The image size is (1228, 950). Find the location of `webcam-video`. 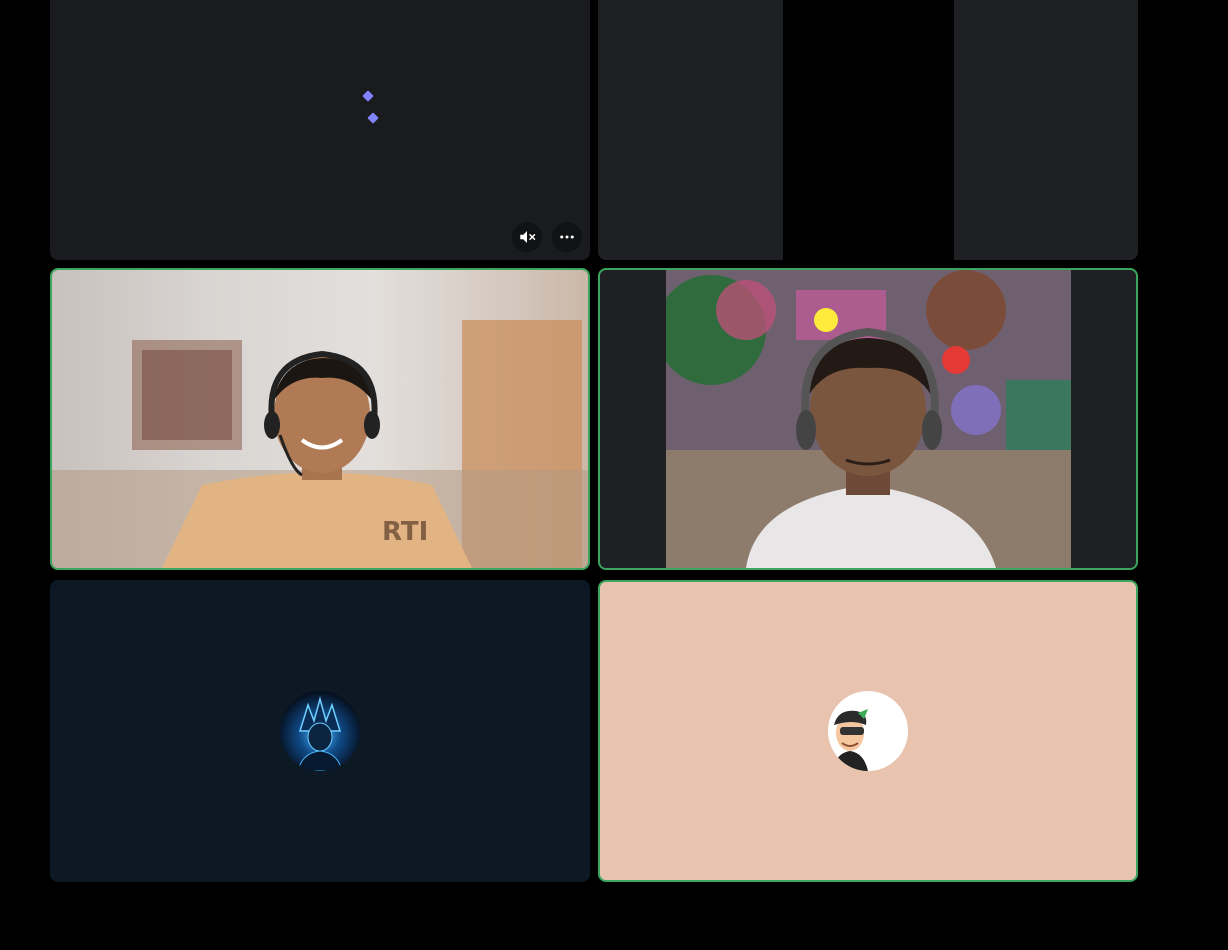

webcam-video is located at coordinates (868, 419).